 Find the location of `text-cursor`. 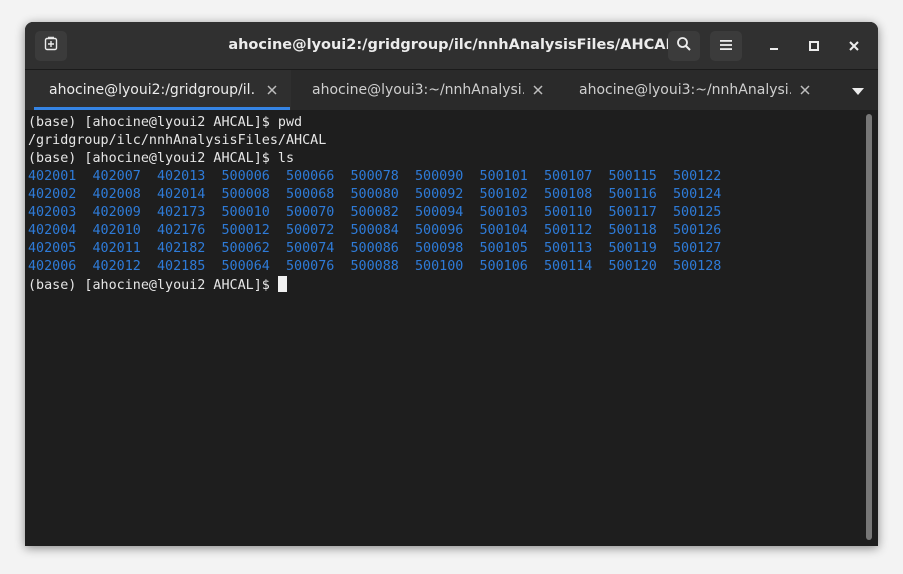

text-cursor is located at coordinates (282, 284).